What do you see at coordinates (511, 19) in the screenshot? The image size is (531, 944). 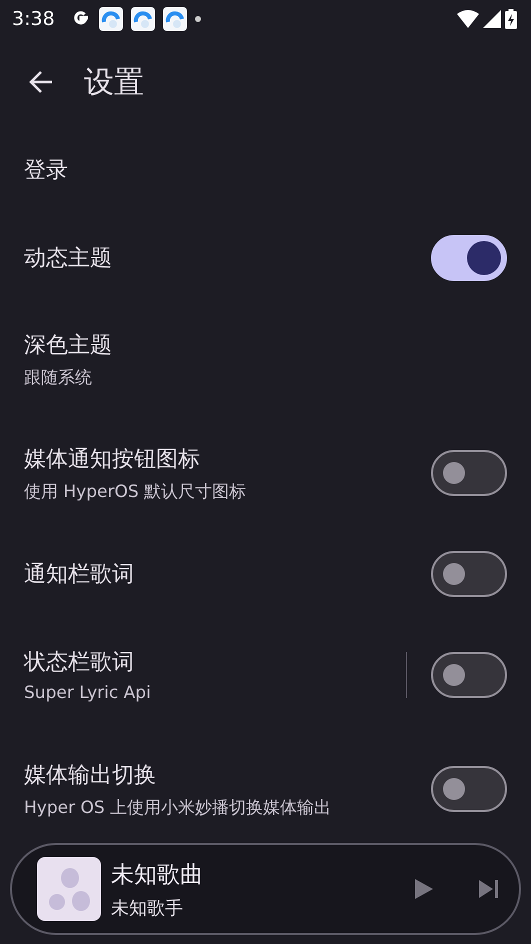 I see `battery-icon` at bounding box center [511, 19].